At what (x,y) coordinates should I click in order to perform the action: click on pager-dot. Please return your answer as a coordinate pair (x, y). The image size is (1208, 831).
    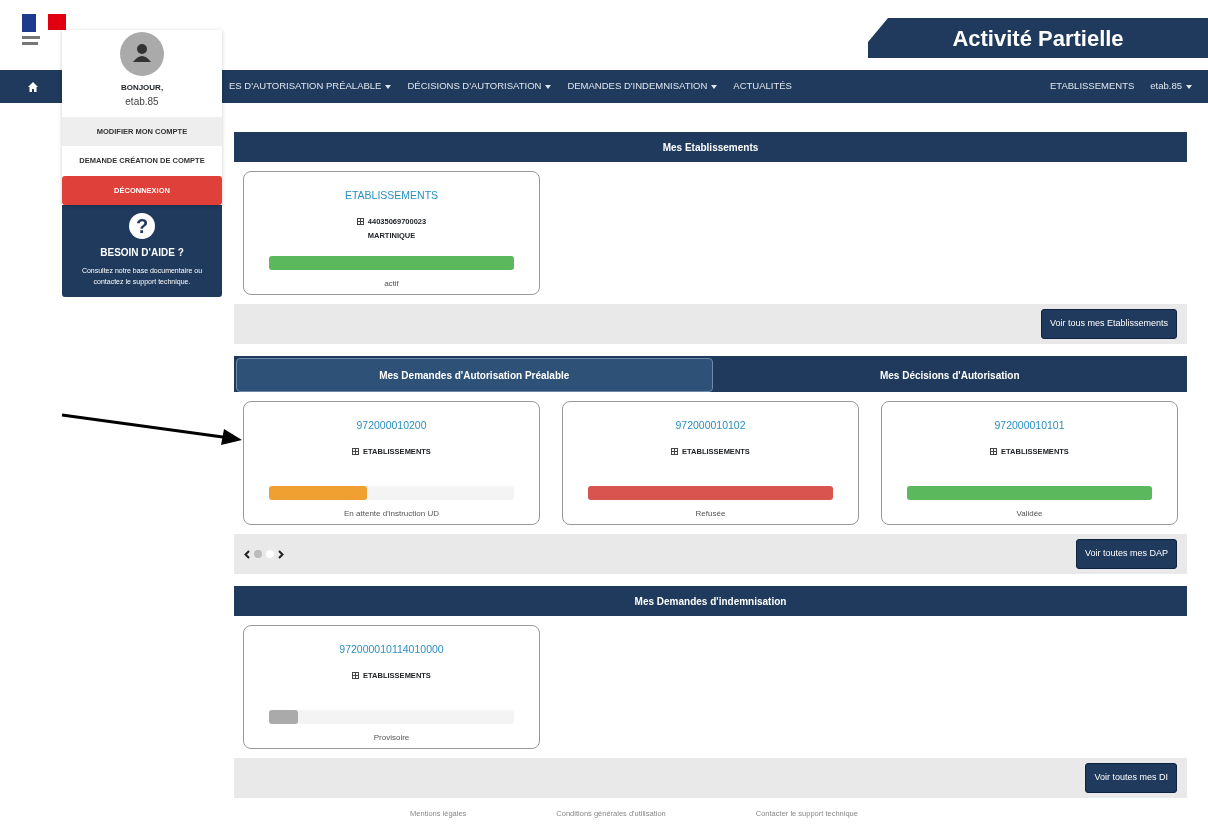
    Looking at the image, I should click on (258, 554).